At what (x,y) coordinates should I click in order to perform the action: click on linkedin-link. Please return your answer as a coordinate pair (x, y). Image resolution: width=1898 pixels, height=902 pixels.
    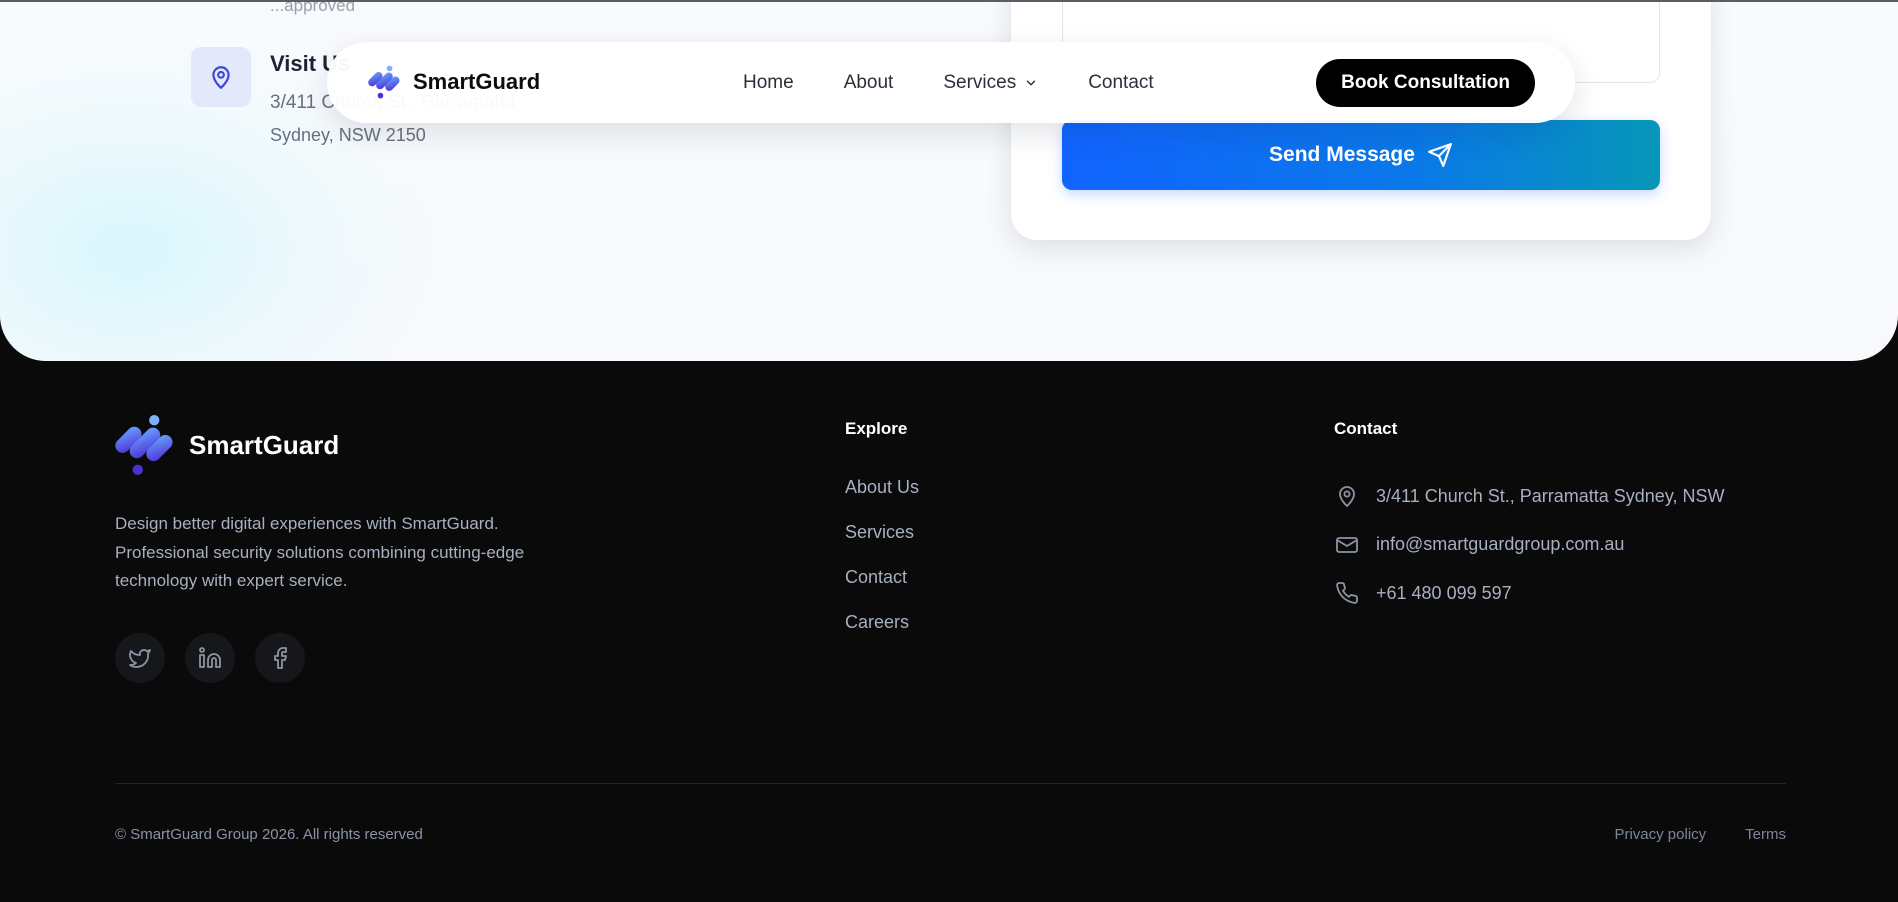
    Looking at the image, I should click on (210, 658).